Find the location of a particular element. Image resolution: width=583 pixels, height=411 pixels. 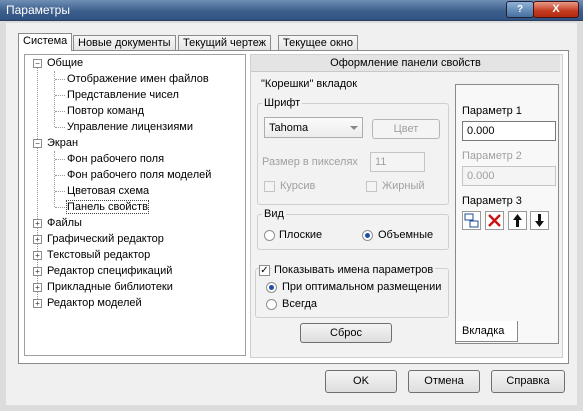

param1-input: 0.000 is located at coordinates (509, 131).